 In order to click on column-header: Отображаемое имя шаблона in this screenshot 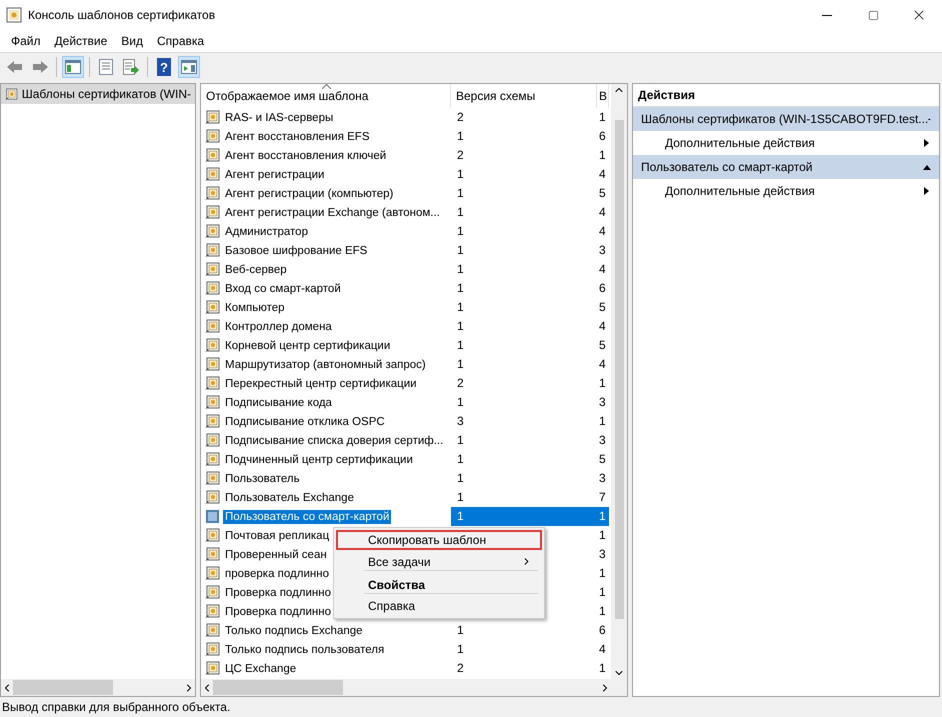, I will do `click(326, 96)`.